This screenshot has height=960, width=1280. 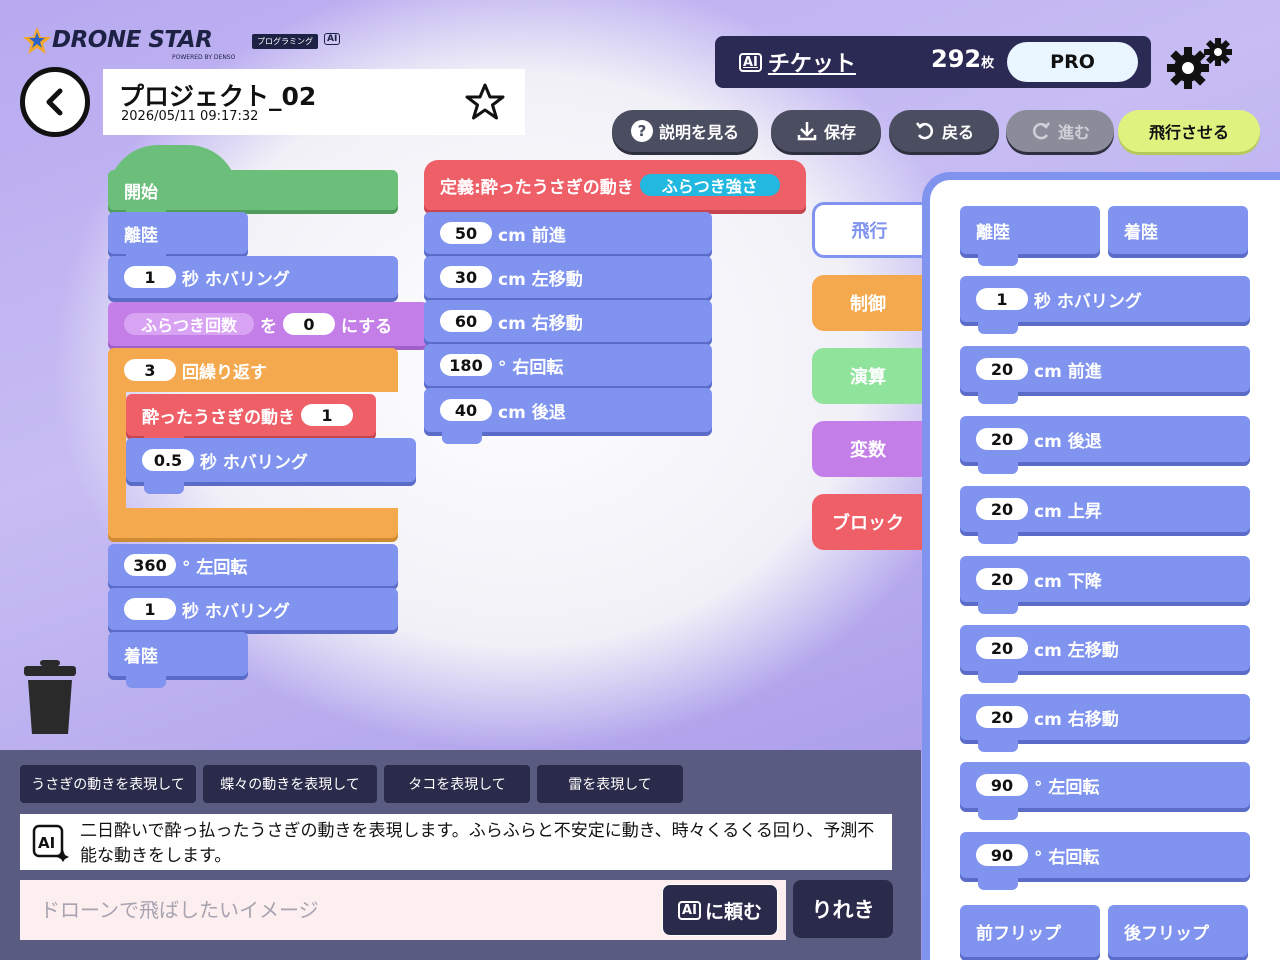 I want to click on palette-forward-block: 20 cm 前進, so click(x=1105, y=375).